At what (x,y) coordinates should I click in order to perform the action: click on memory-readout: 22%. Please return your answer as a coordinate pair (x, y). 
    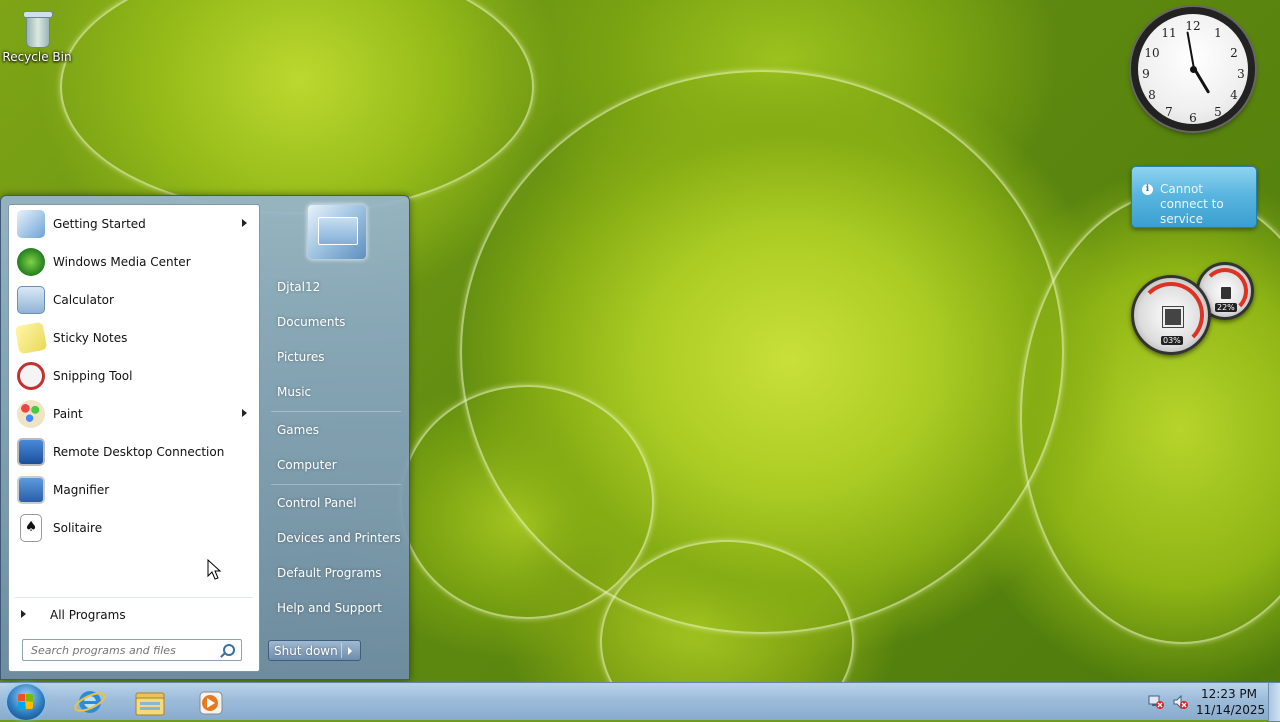
    Looking at the image, I should click on (1226, 307).